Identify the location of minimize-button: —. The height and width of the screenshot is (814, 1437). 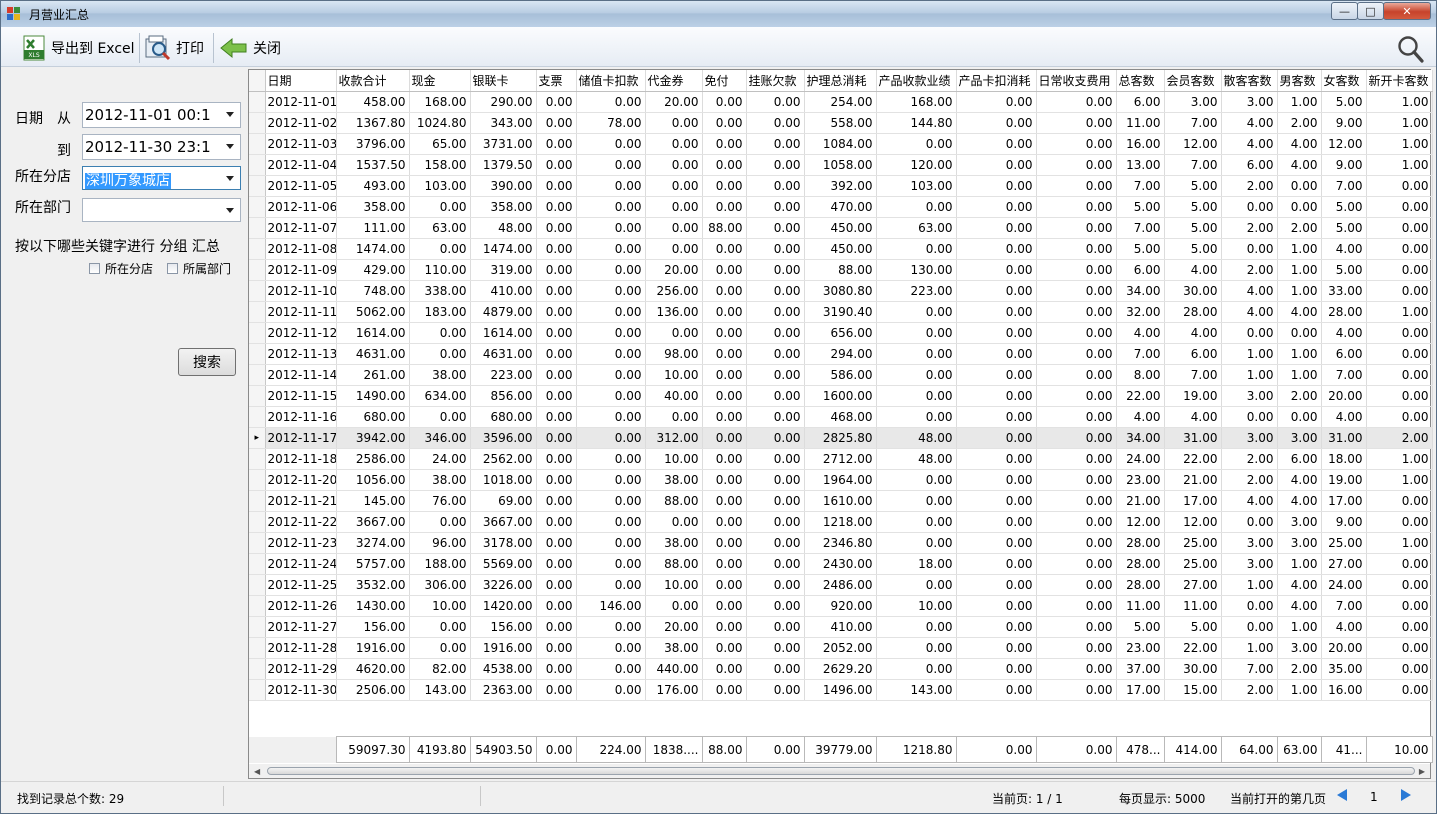
(1344, 11).